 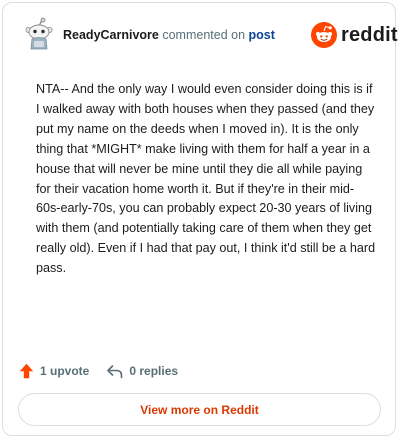 I want to click on view-more-button: View more on Reddit, so click(x=199, y=409).